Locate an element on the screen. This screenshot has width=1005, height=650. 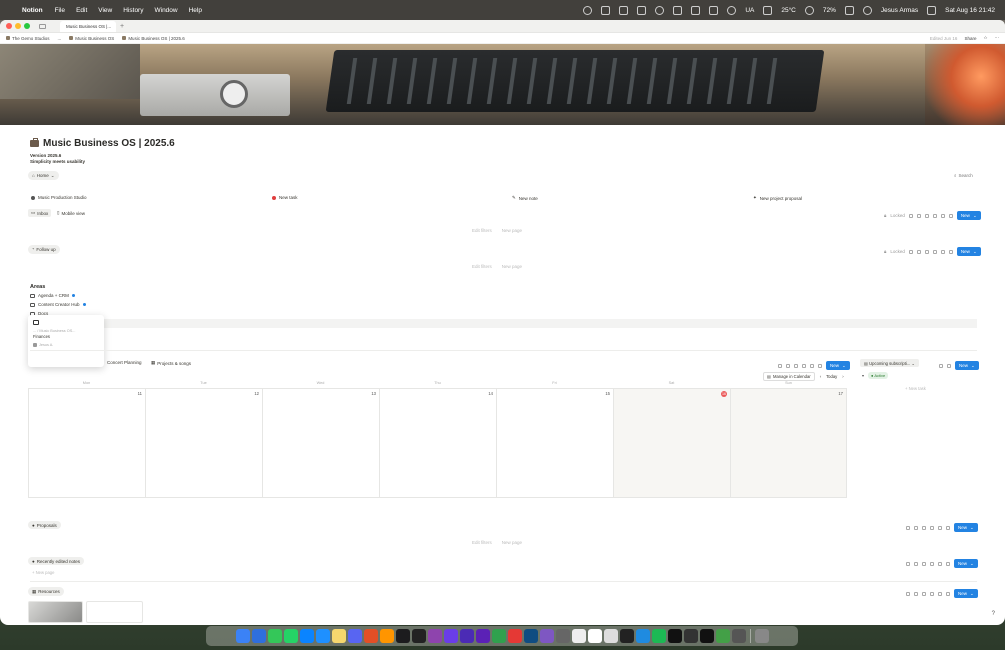
calendar-day-cell: 11 is located at coordinates (86, 443).